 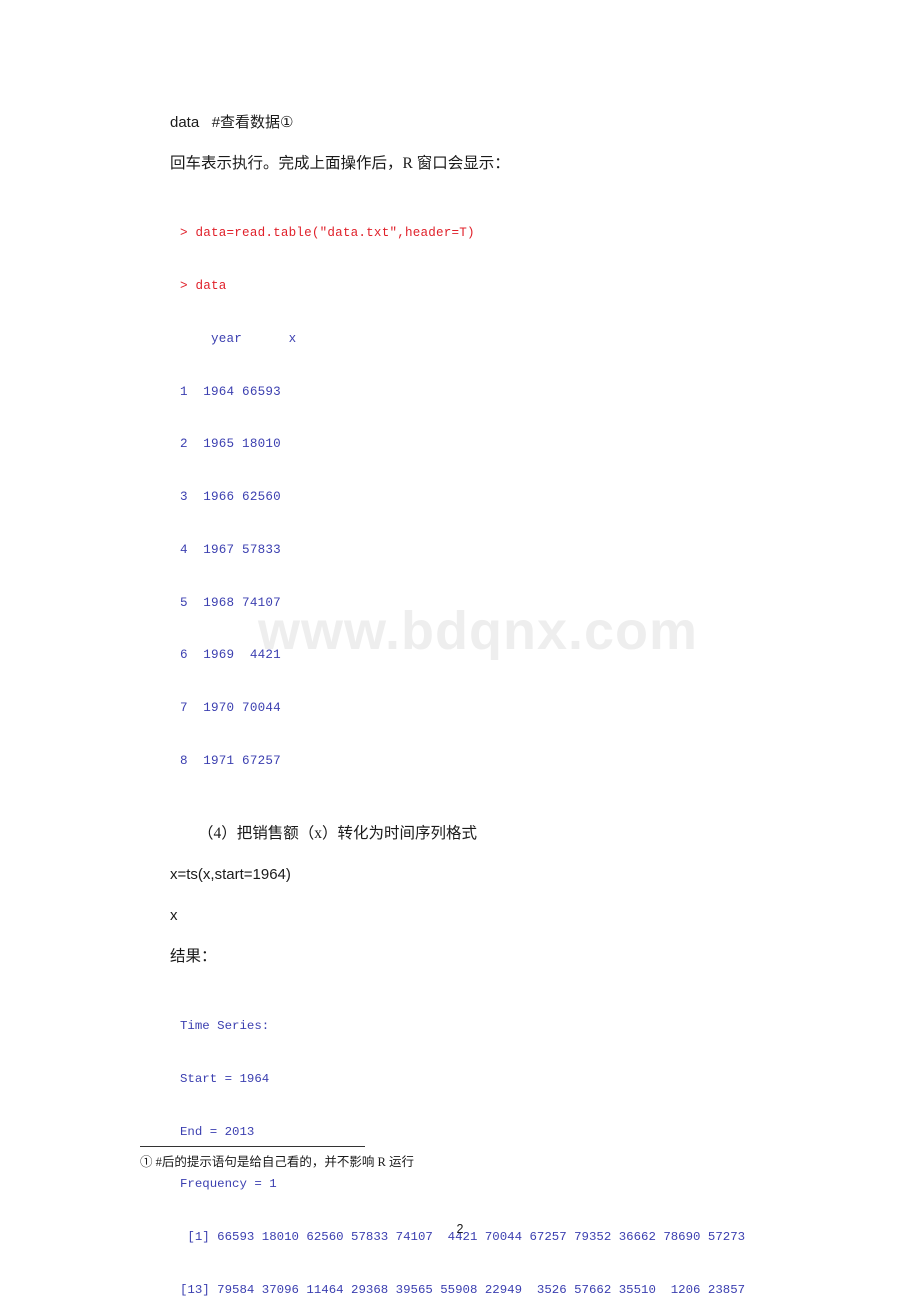 What do you see at coordinates (203, 285) in the screenshot?
I see `console-command-data: > data` at bounding box center [203, 285].